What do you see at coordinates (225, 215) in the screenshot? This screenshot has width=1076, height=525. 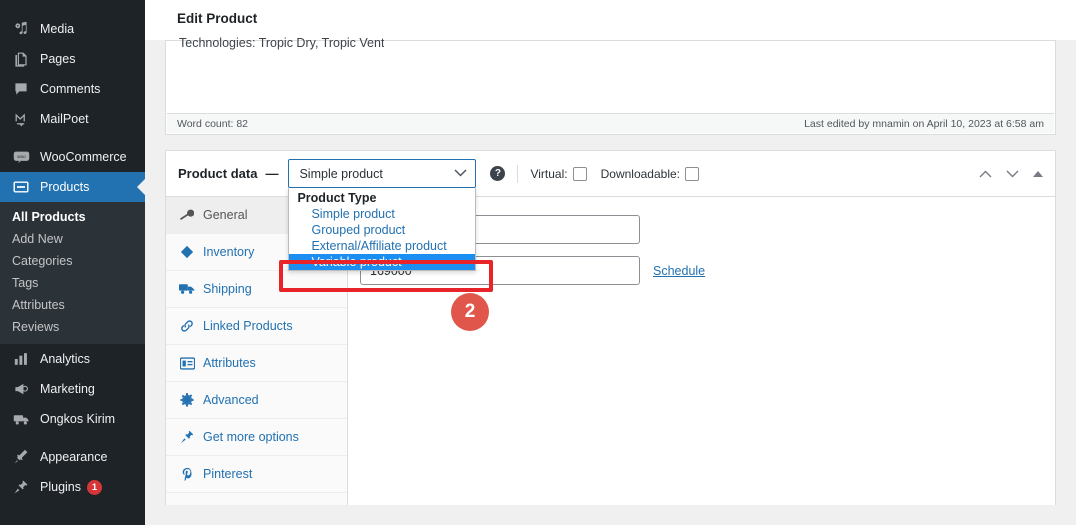 I see `tab-label: General` at bounding box center [225, 215].